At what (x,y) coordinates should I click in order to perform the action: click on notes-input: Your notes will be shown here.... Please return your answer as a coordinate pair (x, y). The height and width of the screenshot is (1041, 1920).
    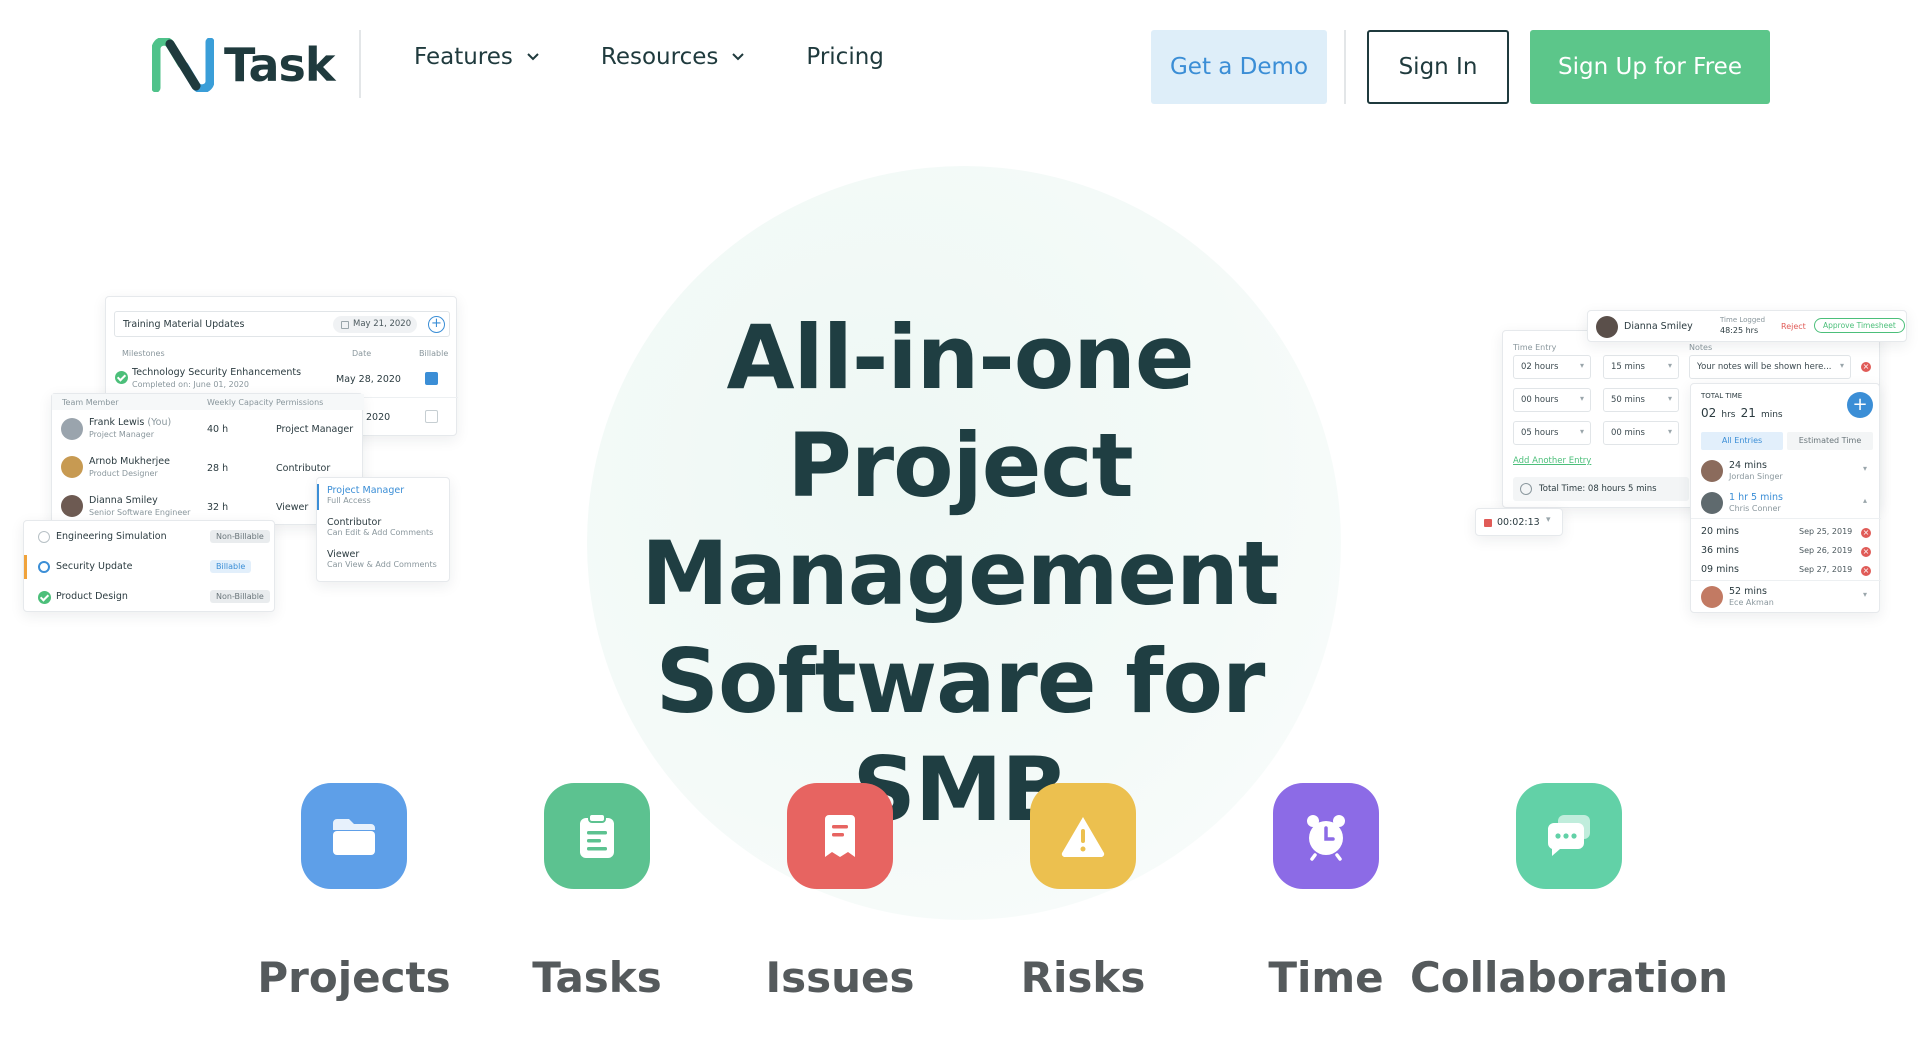
    Looking at the image, I should click on (1770, 367).